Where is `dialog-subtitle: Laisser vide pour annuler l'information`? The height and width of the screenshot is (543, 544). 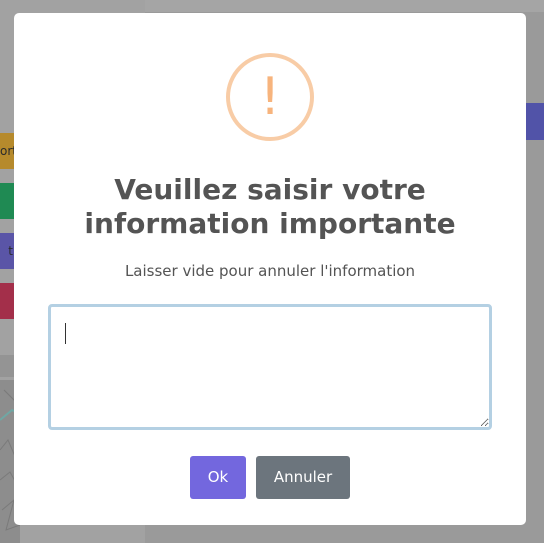 dialog-subtitle: Laisser vide pour annuler l'information is located at coordinates (270, 271).